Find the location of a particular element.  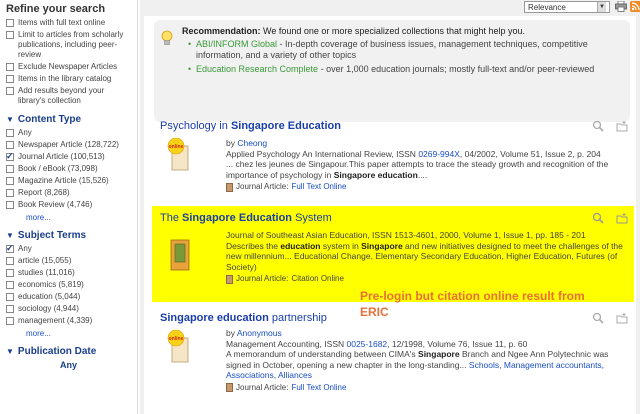

recommendation-link: ABI/INFORM Global is located at coordinates (236, 44).